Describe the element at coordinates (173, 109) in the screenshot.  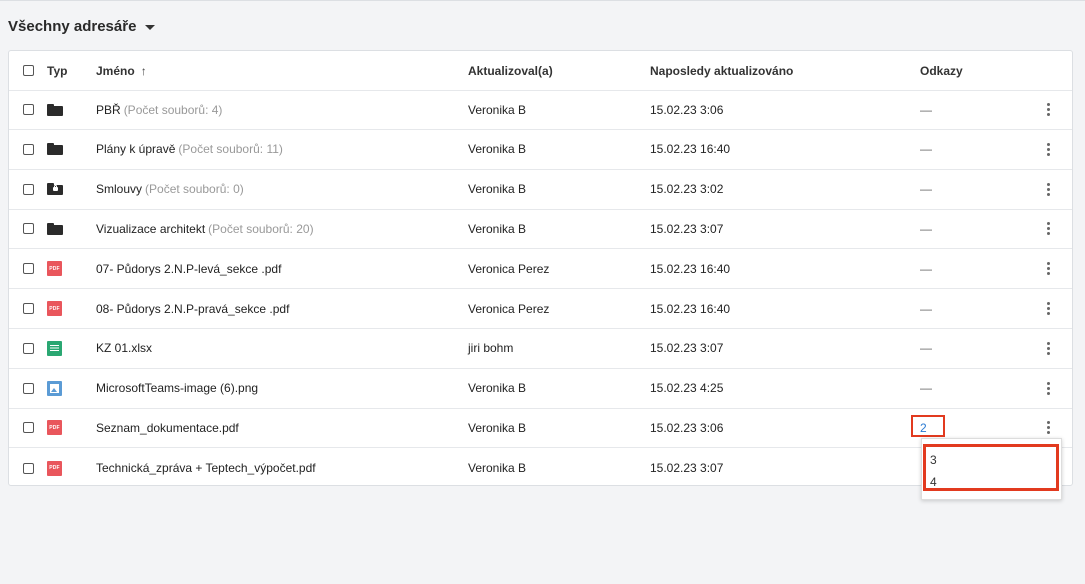
I see `file-count: (Počet souborů: 4)` at that location.